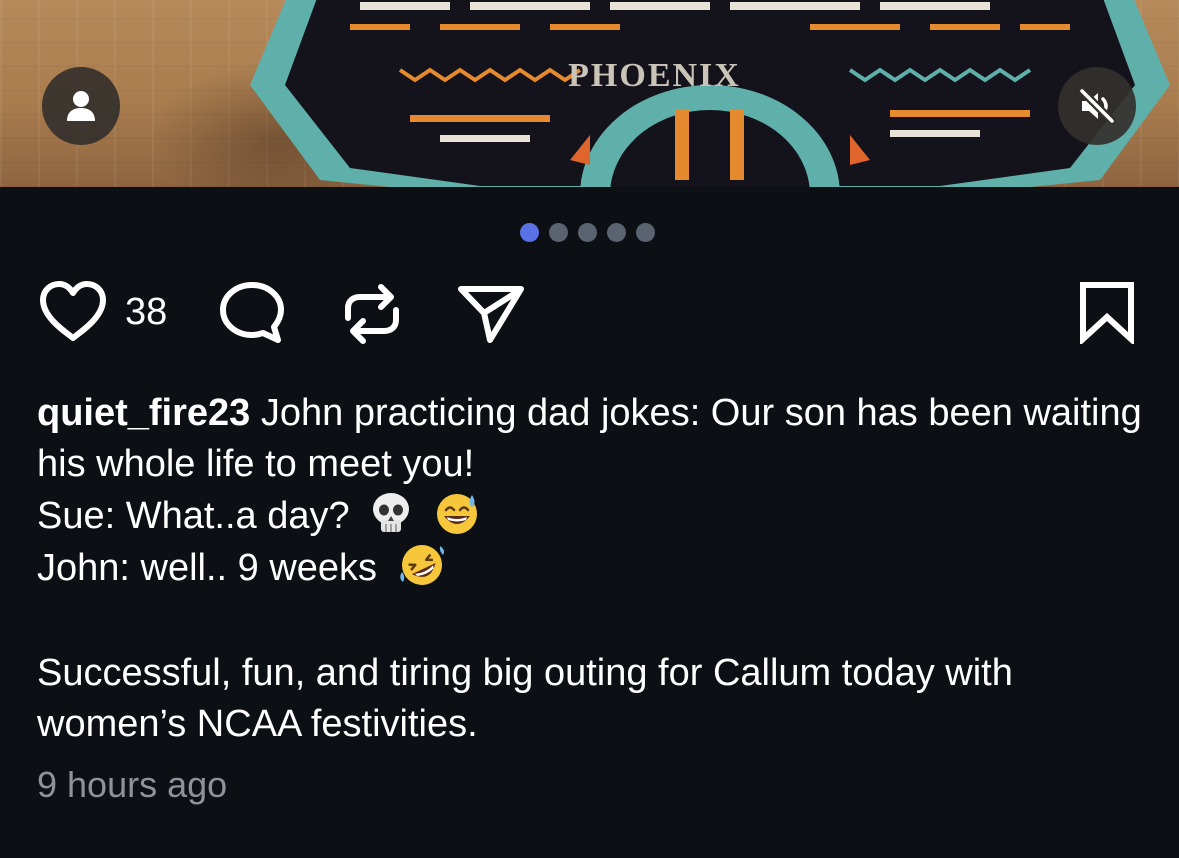 The image size is (1179, 858). I want to click on heart-icon, so click(73, 312).